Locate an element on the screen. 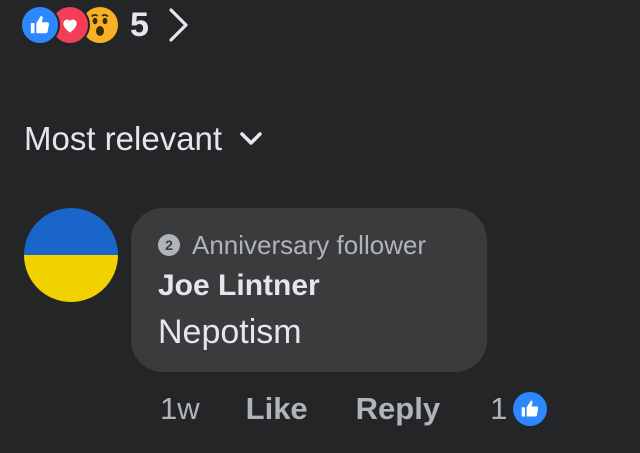  reactions-summary: 5 is located at coordinates (105, 25).